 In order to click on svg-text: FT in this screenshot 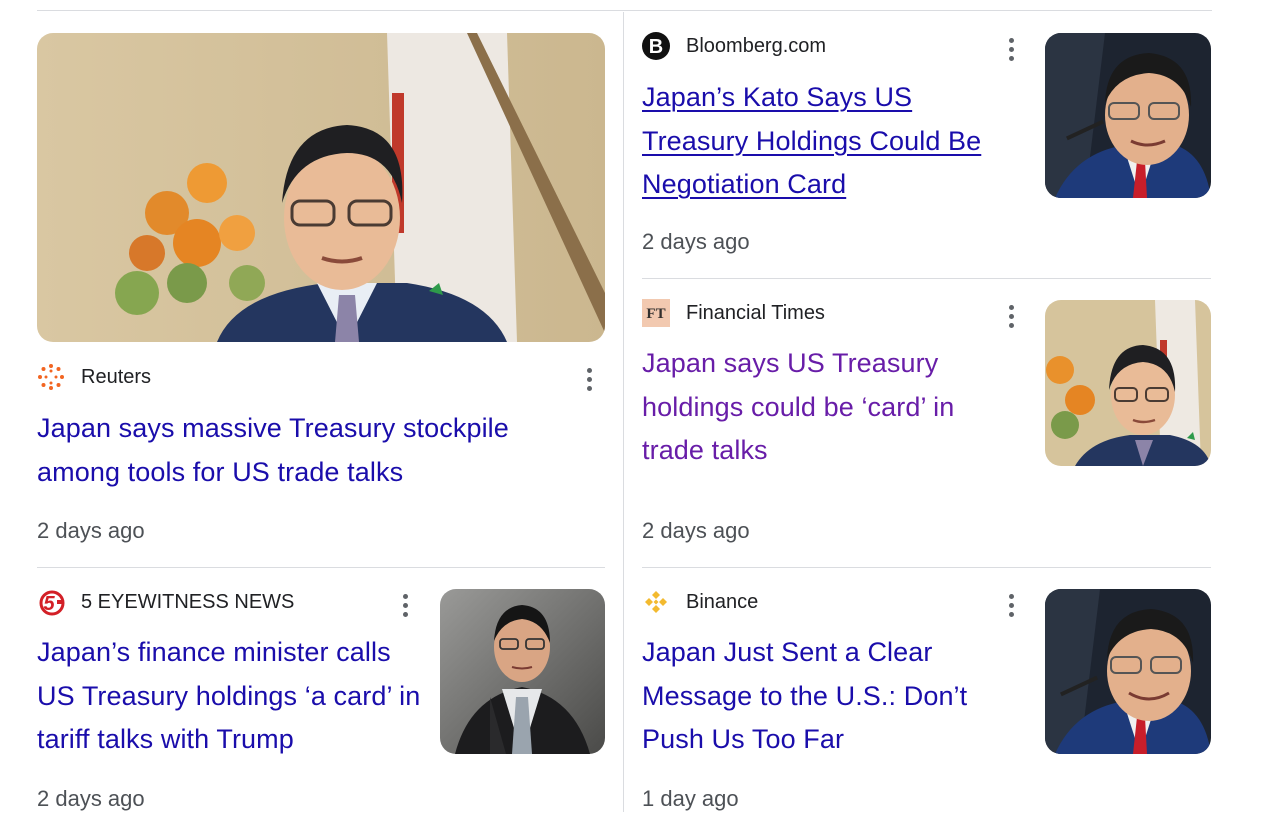, I will do `click(655, 314)`.